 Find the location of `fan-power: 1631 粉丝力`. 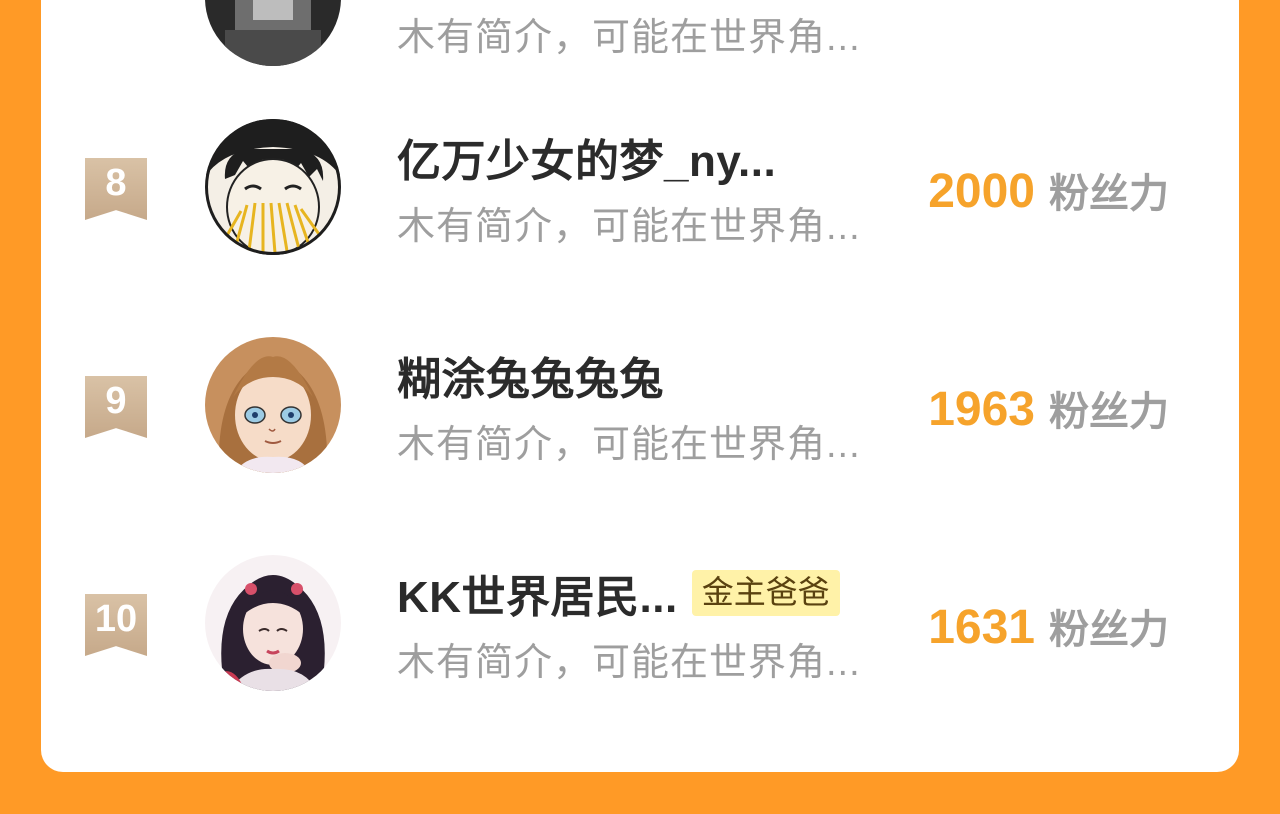

fan-power: 1631 粉丝力 is located at coordinates (1048, 626).